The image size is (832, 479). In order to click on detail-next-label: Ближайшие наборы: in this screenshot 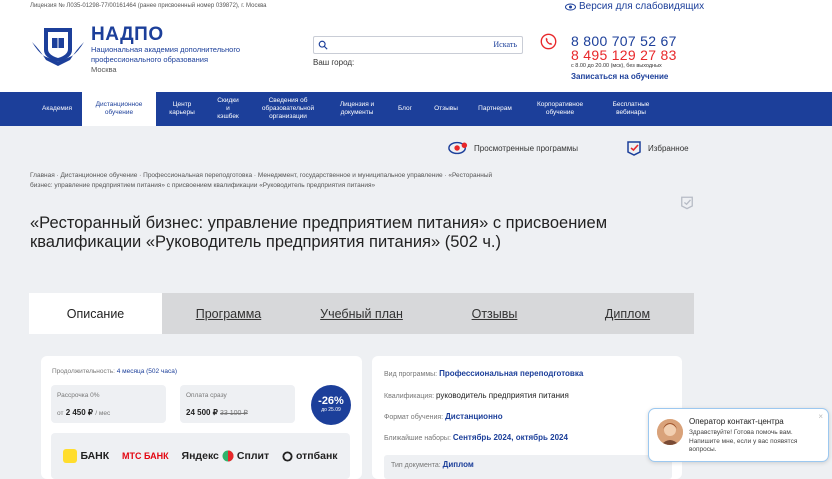, I will do `click(417, 438)`.